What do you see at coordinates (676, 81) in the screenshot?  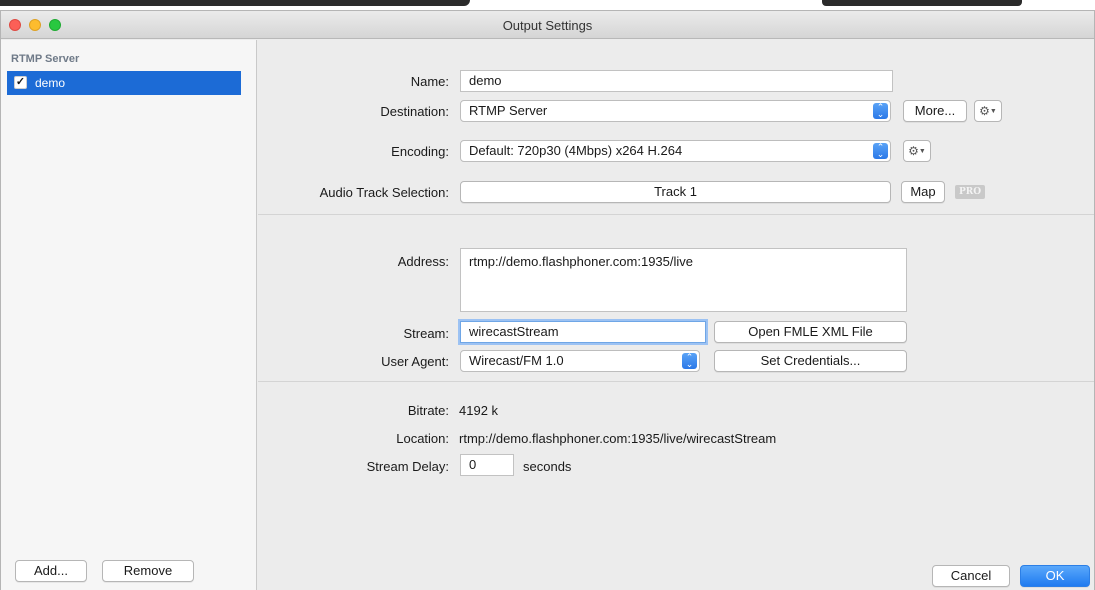 I see `name-field: demo` at bounding box center [676, 81].